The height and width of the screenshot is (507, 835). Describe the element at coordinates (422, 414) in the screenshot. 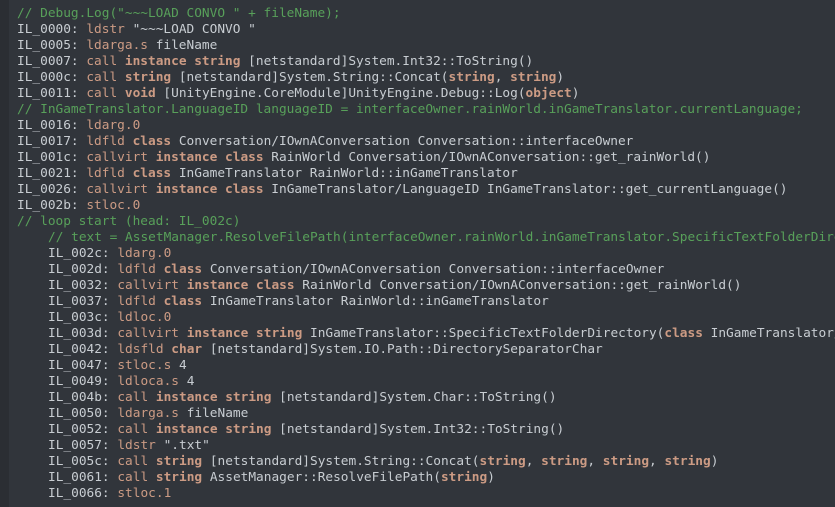

I see `code-line: IL_0050: ldarga.s fileName` at that location.